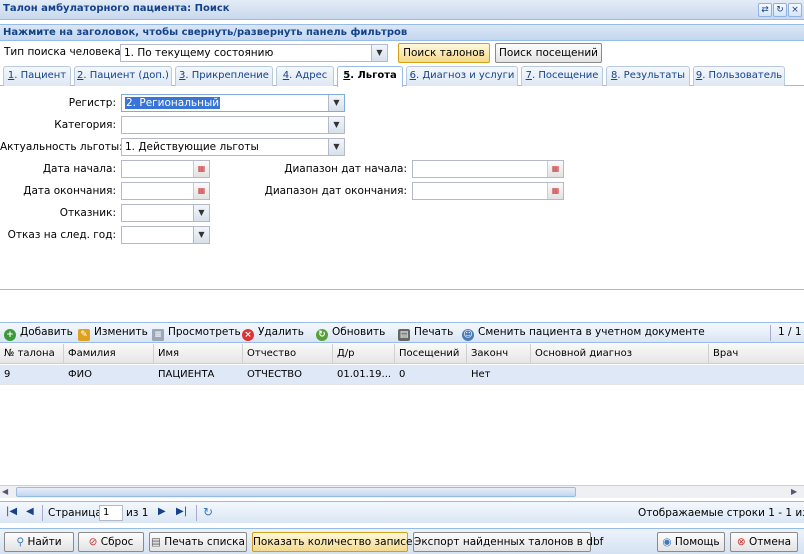 The width and height of the screenshot is (804, 554). I want to click on end-date-field: ▦, so click(165, 191).